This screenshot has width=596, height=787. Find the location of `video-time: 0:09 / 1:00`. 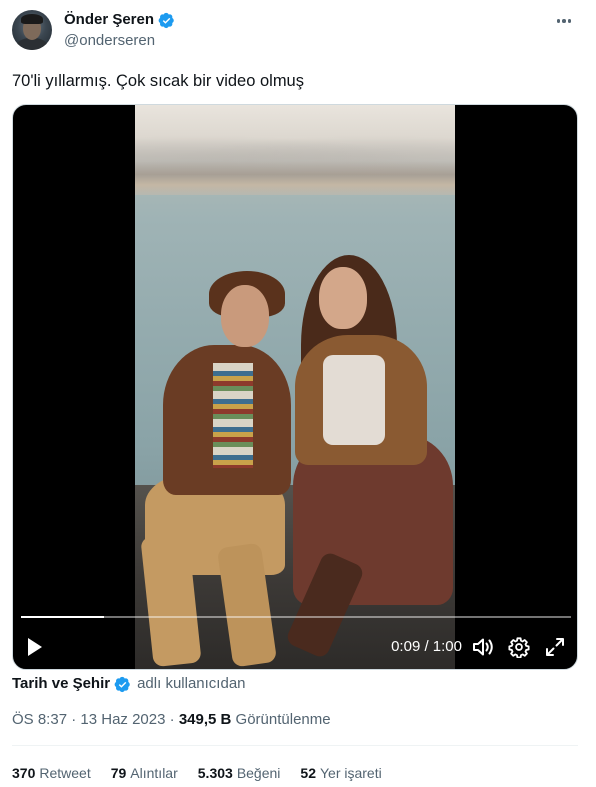

video-time: 0:09 / 1:00 is located at coordinates (426, 646).